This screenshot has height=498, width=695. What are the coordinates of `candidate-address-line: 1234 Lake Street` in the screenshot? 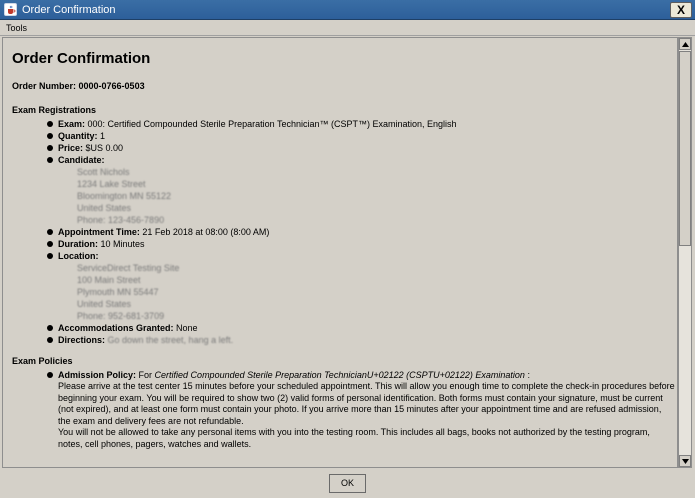 It's located at (111, 184).